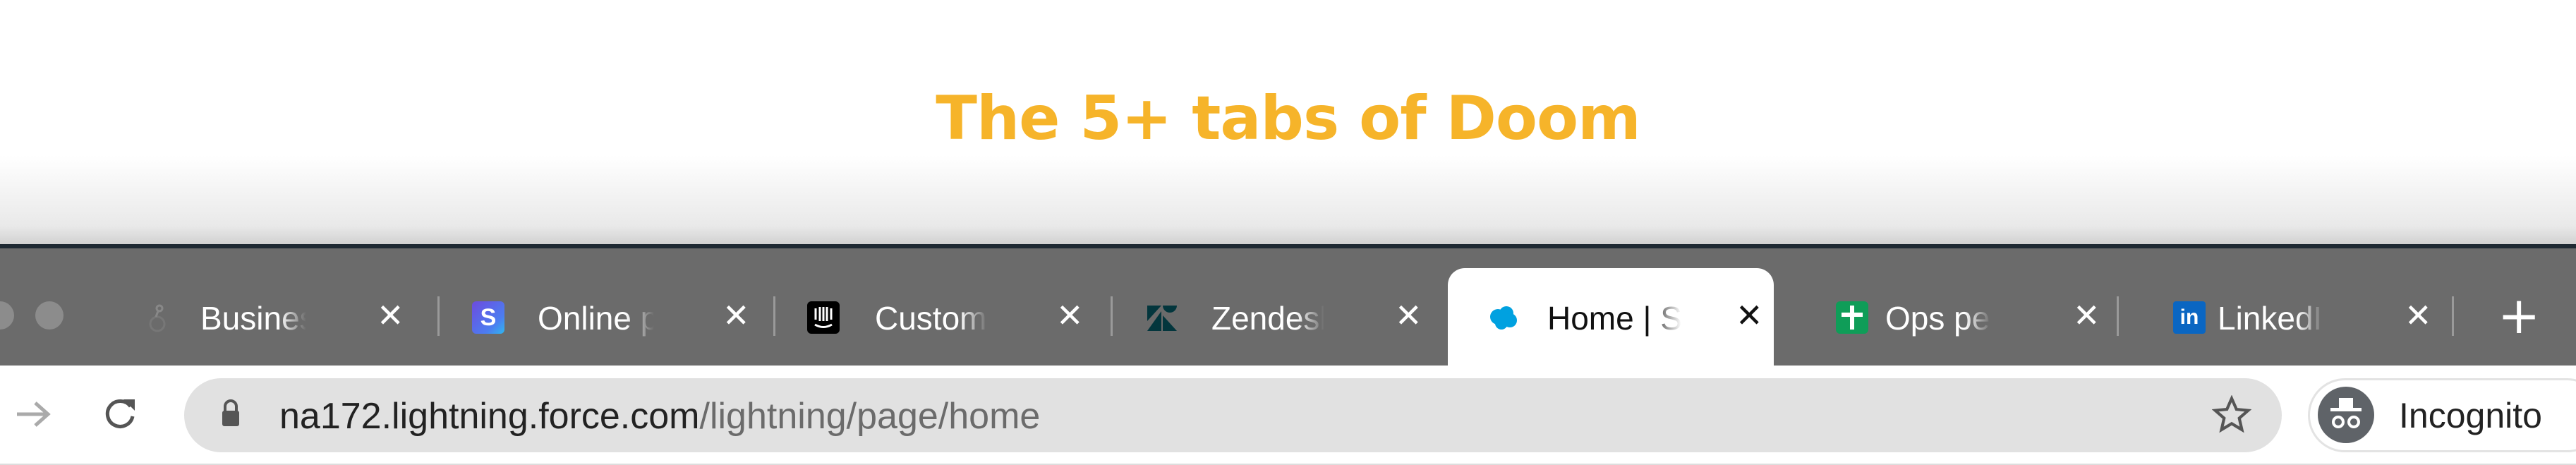  I want to click on bookmark-star-icon, so click(2232, 415).